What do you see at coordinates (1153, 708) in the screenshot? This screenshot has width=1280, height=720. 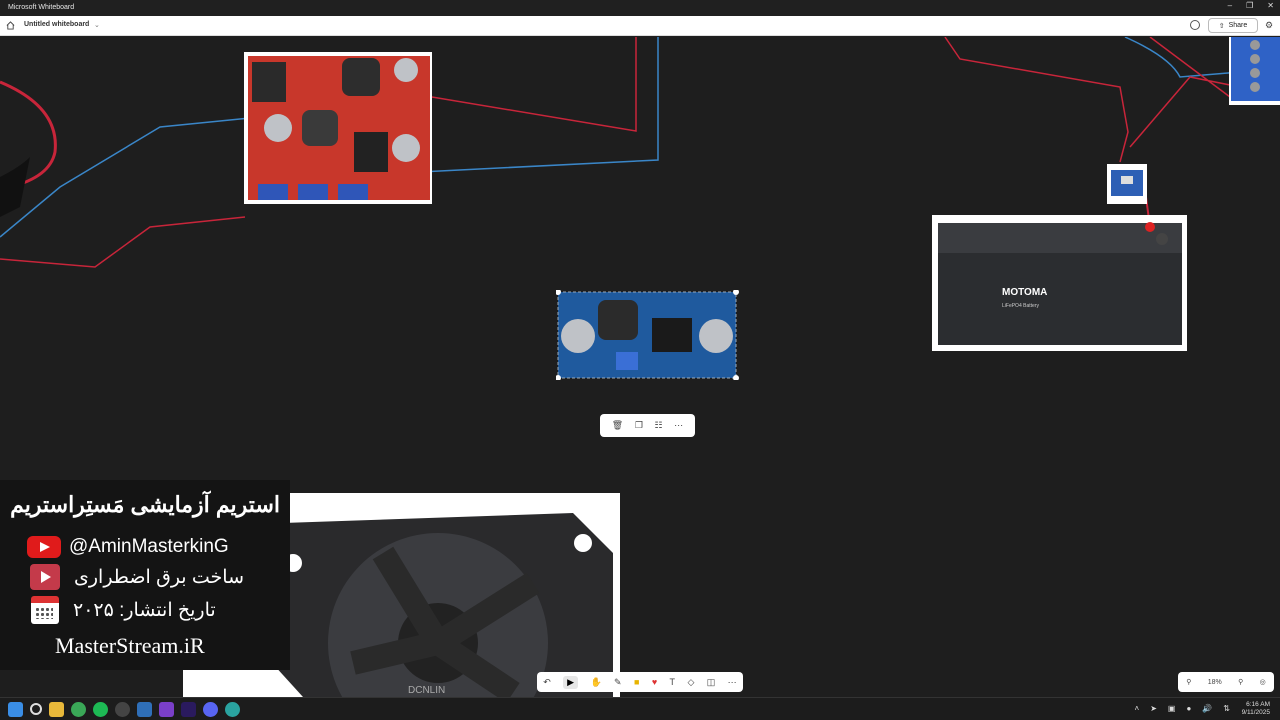 I see `telegram-icon: ➤` at bounding box center [1153, 708].